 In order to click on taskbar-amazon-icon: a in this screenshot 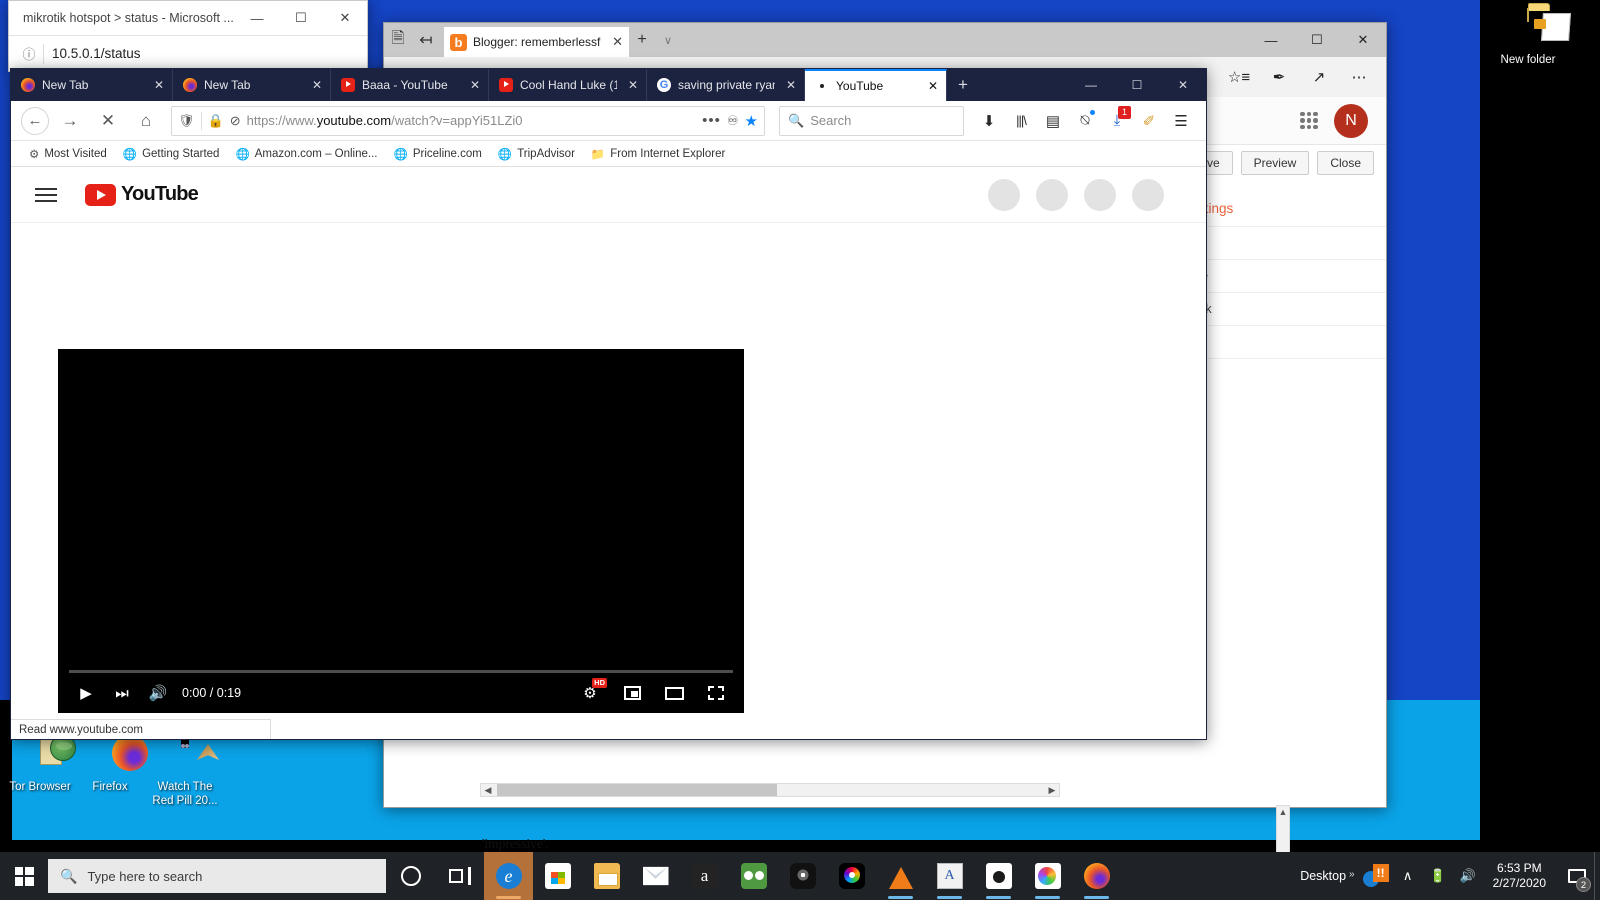, I will do `click(704, 876)`.